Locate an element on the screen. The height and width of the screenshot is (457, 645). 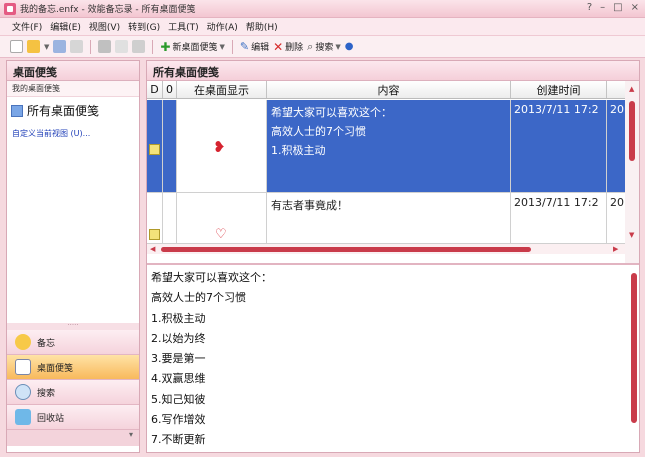
preview-line: 6.写作增效 is located at coordinates (178, 420).